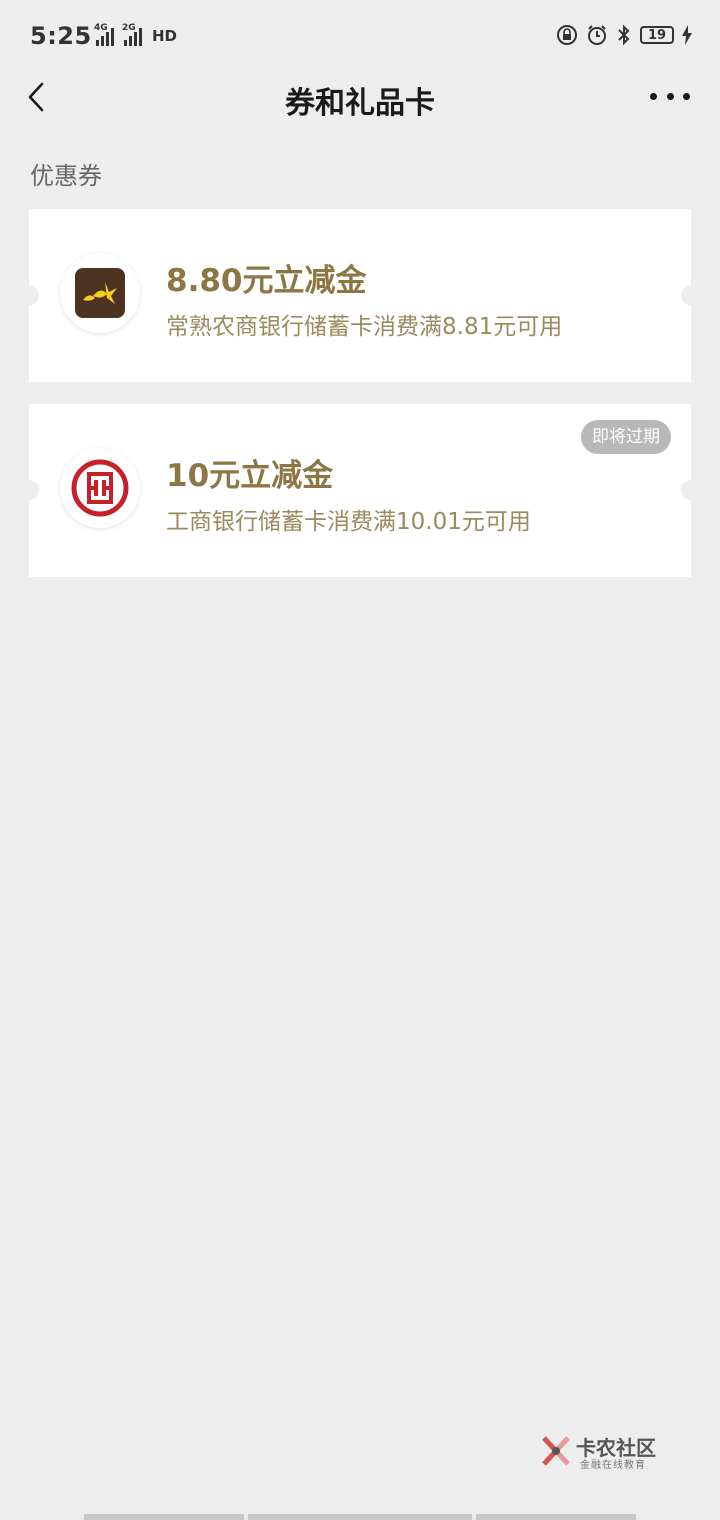 This screenshot has height=1520, width=720. What do you see at coordinates (165, 36) in the screenshot?
I see `hd-icon: HD` at bounding box center [165, 36].